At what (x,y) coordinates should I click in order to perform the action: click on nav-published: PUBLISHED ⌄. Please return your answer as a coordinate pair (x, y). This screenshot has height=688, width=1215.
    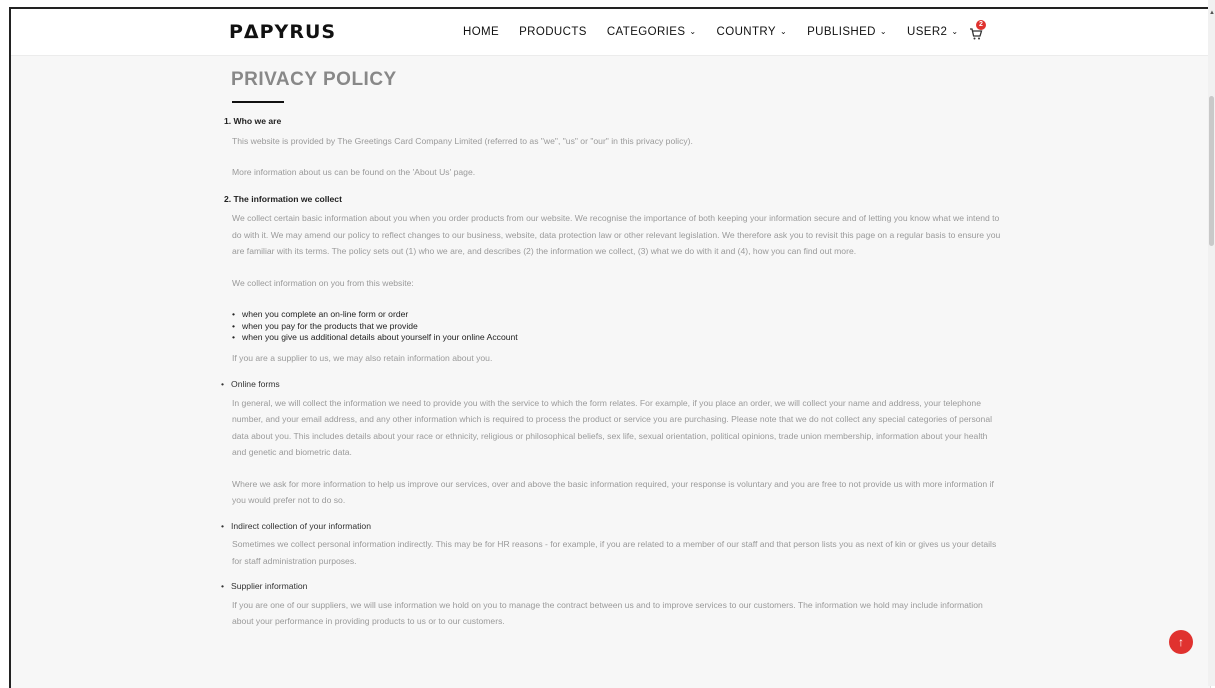
    Looking at the image, I should click on (847, 32).